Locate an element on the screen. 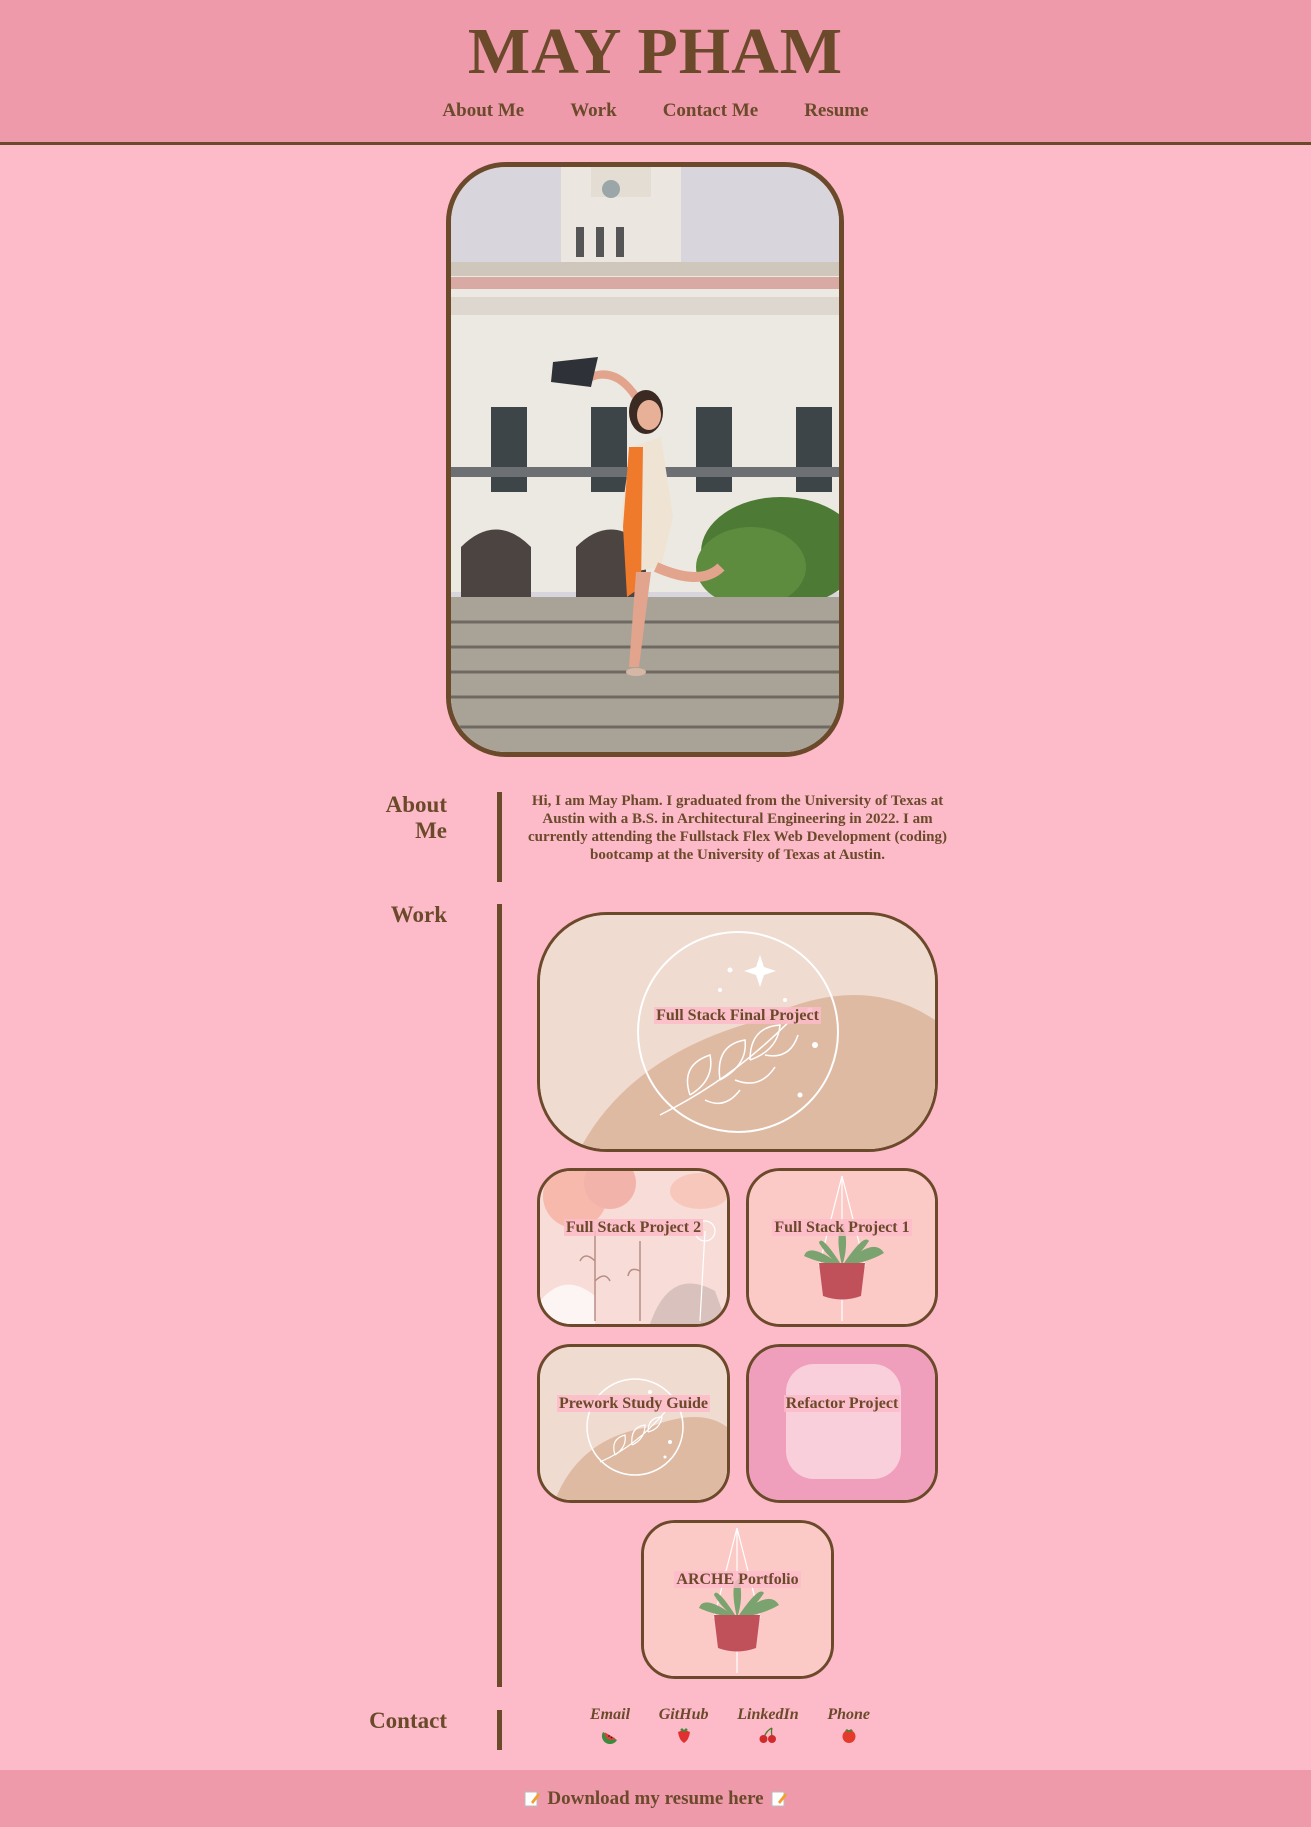 The height and width of the screenshot is (1827, 1311). contact-phone-link: Phone is located at coordinates (848, 1725).